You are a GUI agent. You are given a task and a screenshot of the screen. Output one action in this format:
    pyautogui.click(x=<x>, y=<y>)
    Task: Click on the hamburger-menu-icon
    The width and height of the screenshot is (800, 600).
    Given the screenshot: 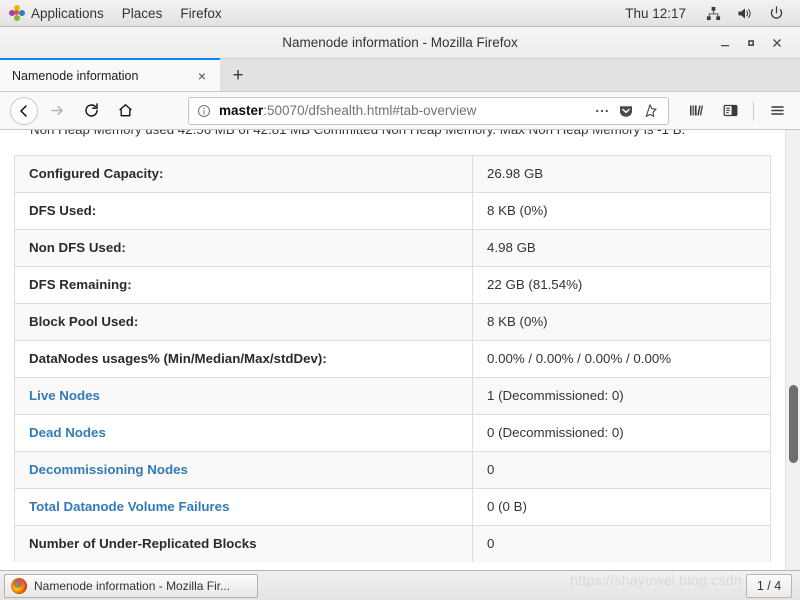 What is the action you would take?
    pyautogui.click(x=777, y=111)
    